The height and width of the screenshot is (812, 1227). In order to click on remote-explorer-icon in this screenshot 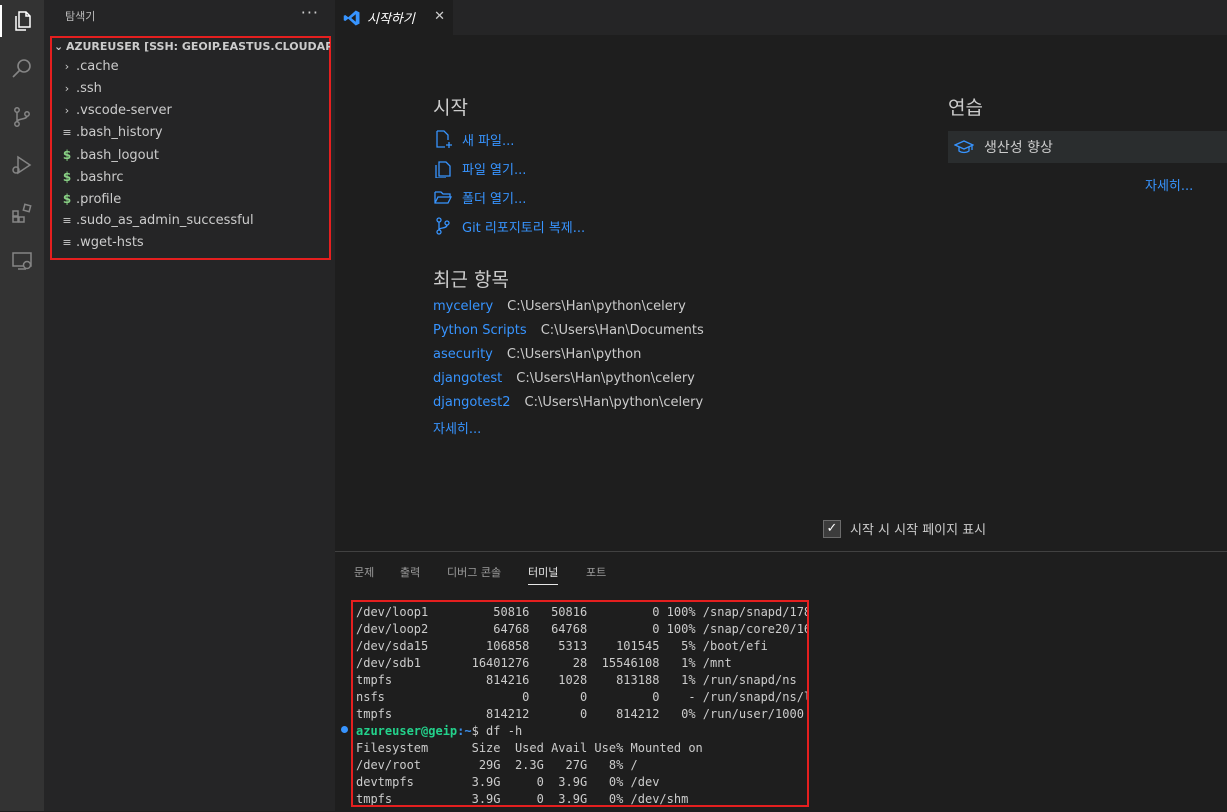, I will do `click(22, 261)`.